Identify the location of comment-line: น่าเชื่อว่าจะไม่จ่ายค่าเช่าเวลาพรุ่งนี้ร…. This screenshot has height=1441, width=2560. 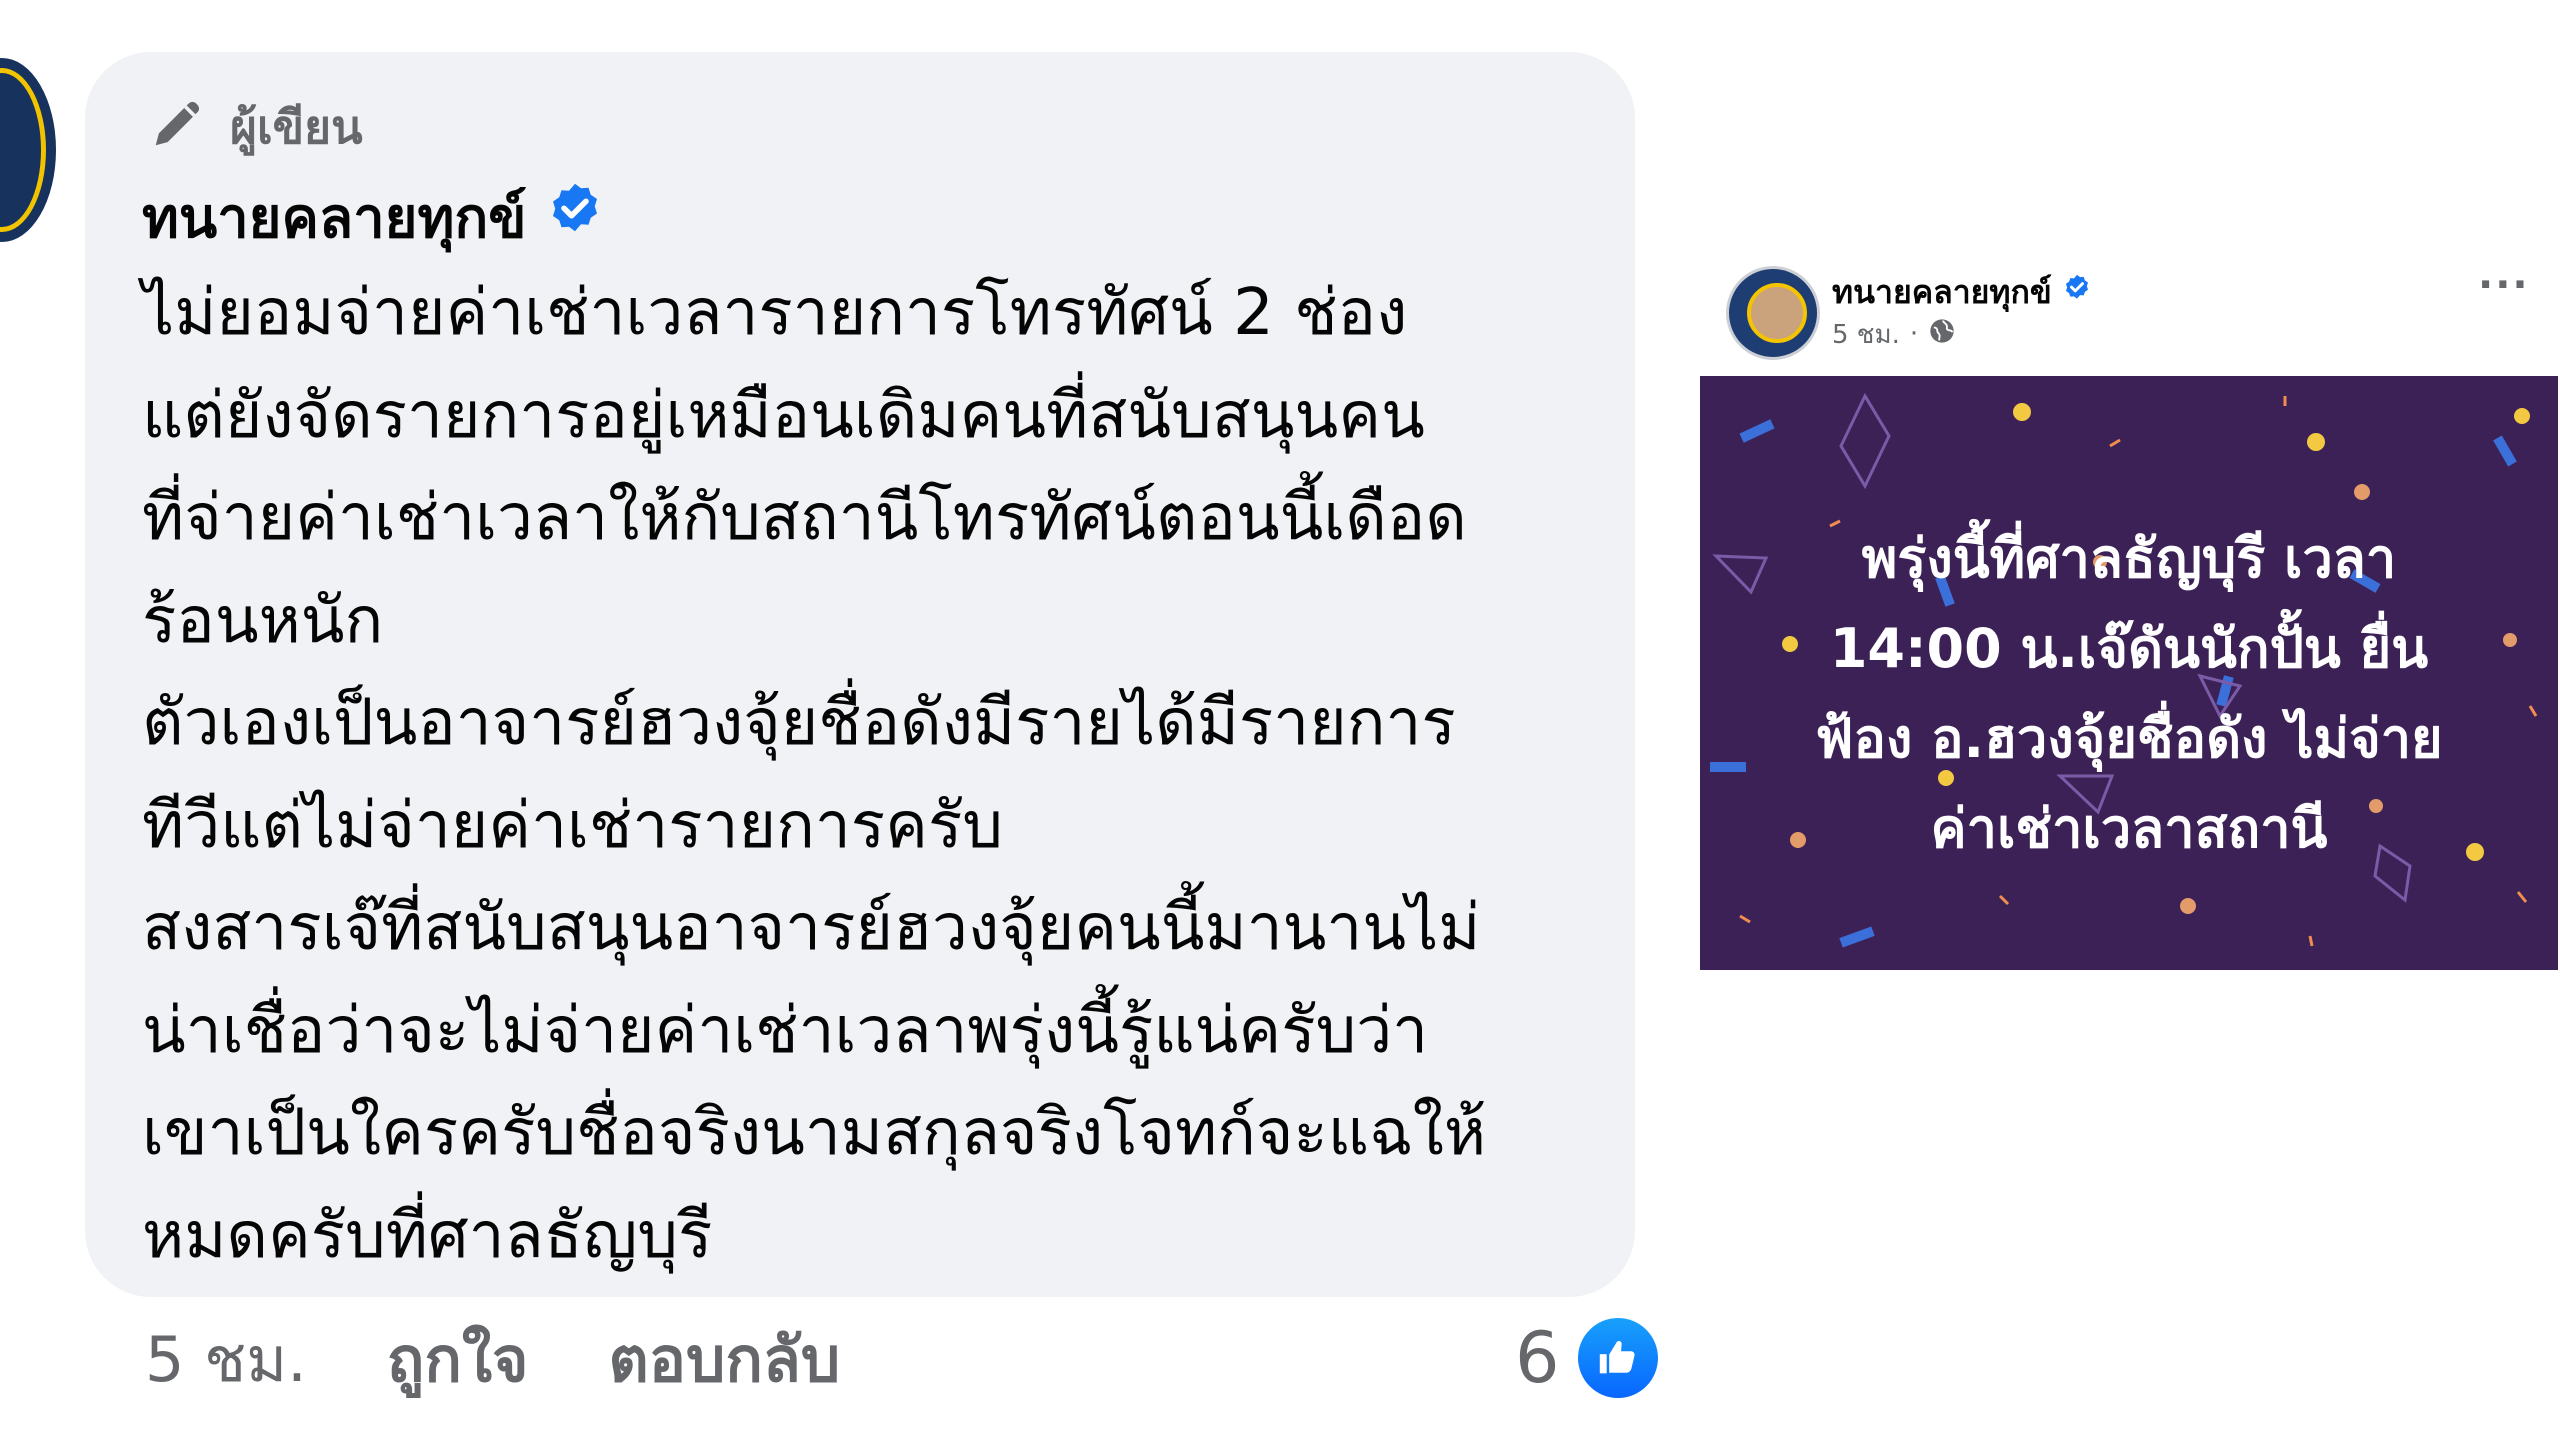
(785, 1030).